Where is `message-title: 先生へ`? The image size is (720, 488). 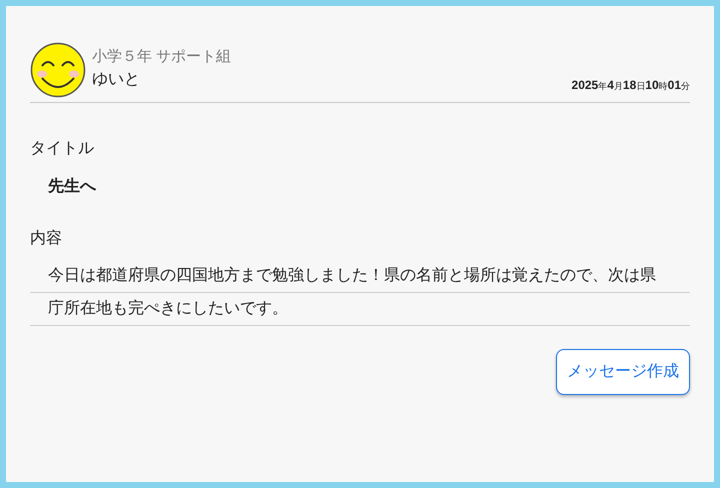
message-title: 先生へ is located at coordinates (72, 186).